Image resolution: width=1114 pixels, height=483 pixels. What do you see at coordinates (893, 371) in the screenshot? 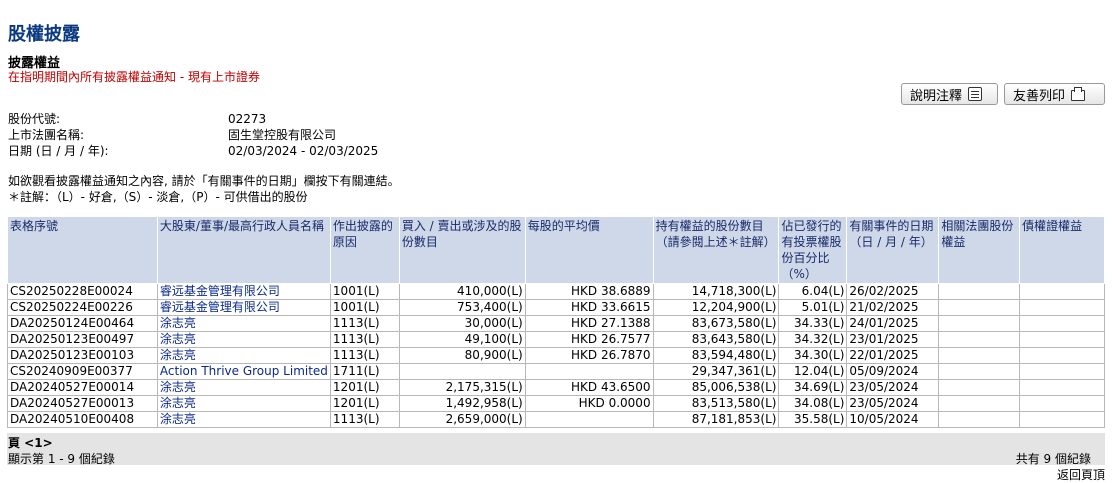
I see `cell-event-date: 05/09/2024` at bounding box center [893, 371].